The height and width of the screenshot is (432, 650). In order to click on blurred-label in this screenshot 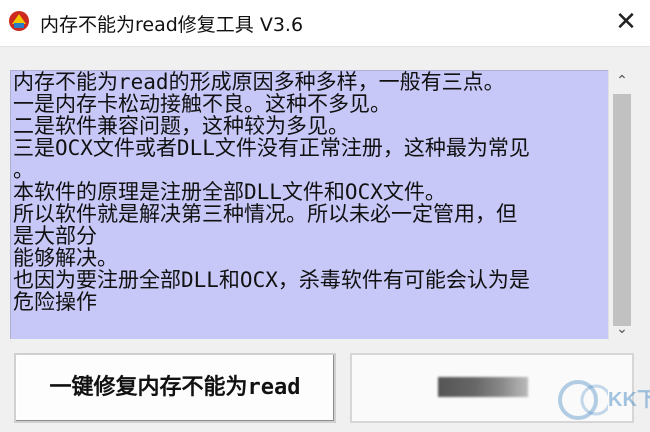, I will do `click(483, 387)`.